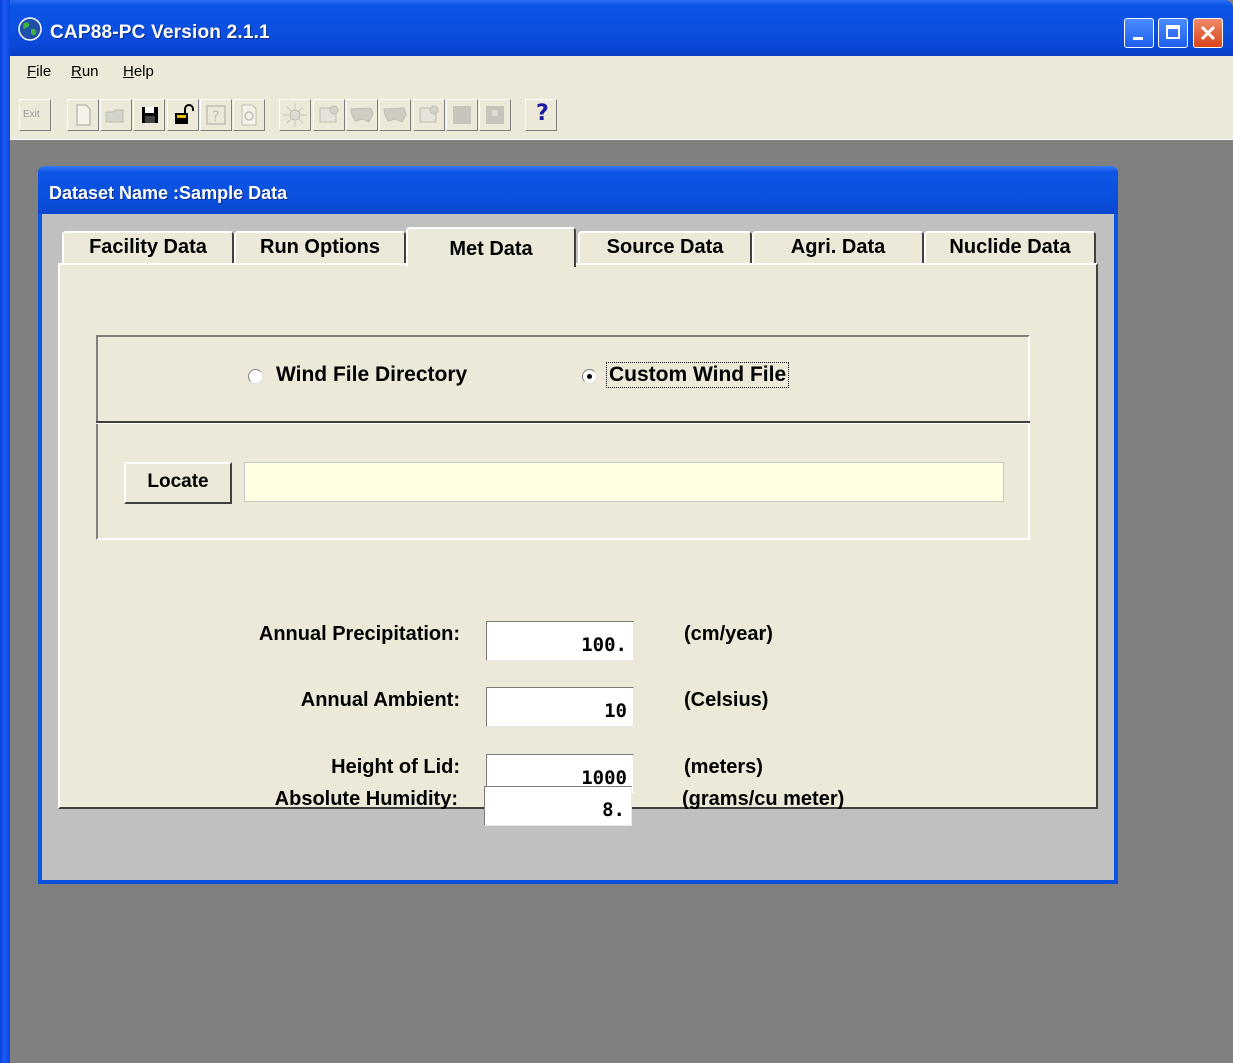 The image size is (1233, 1063). I want to click on dataset-window-bottom-border, so click(578, 882).